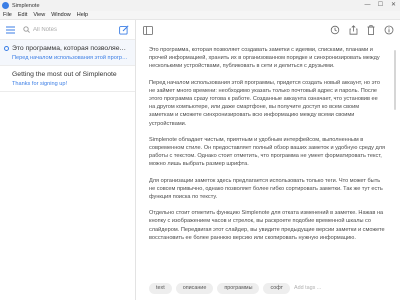 The image size is (400, 300). I want to click on menu-bar: File Edit View Window Help, so click(200, 15).